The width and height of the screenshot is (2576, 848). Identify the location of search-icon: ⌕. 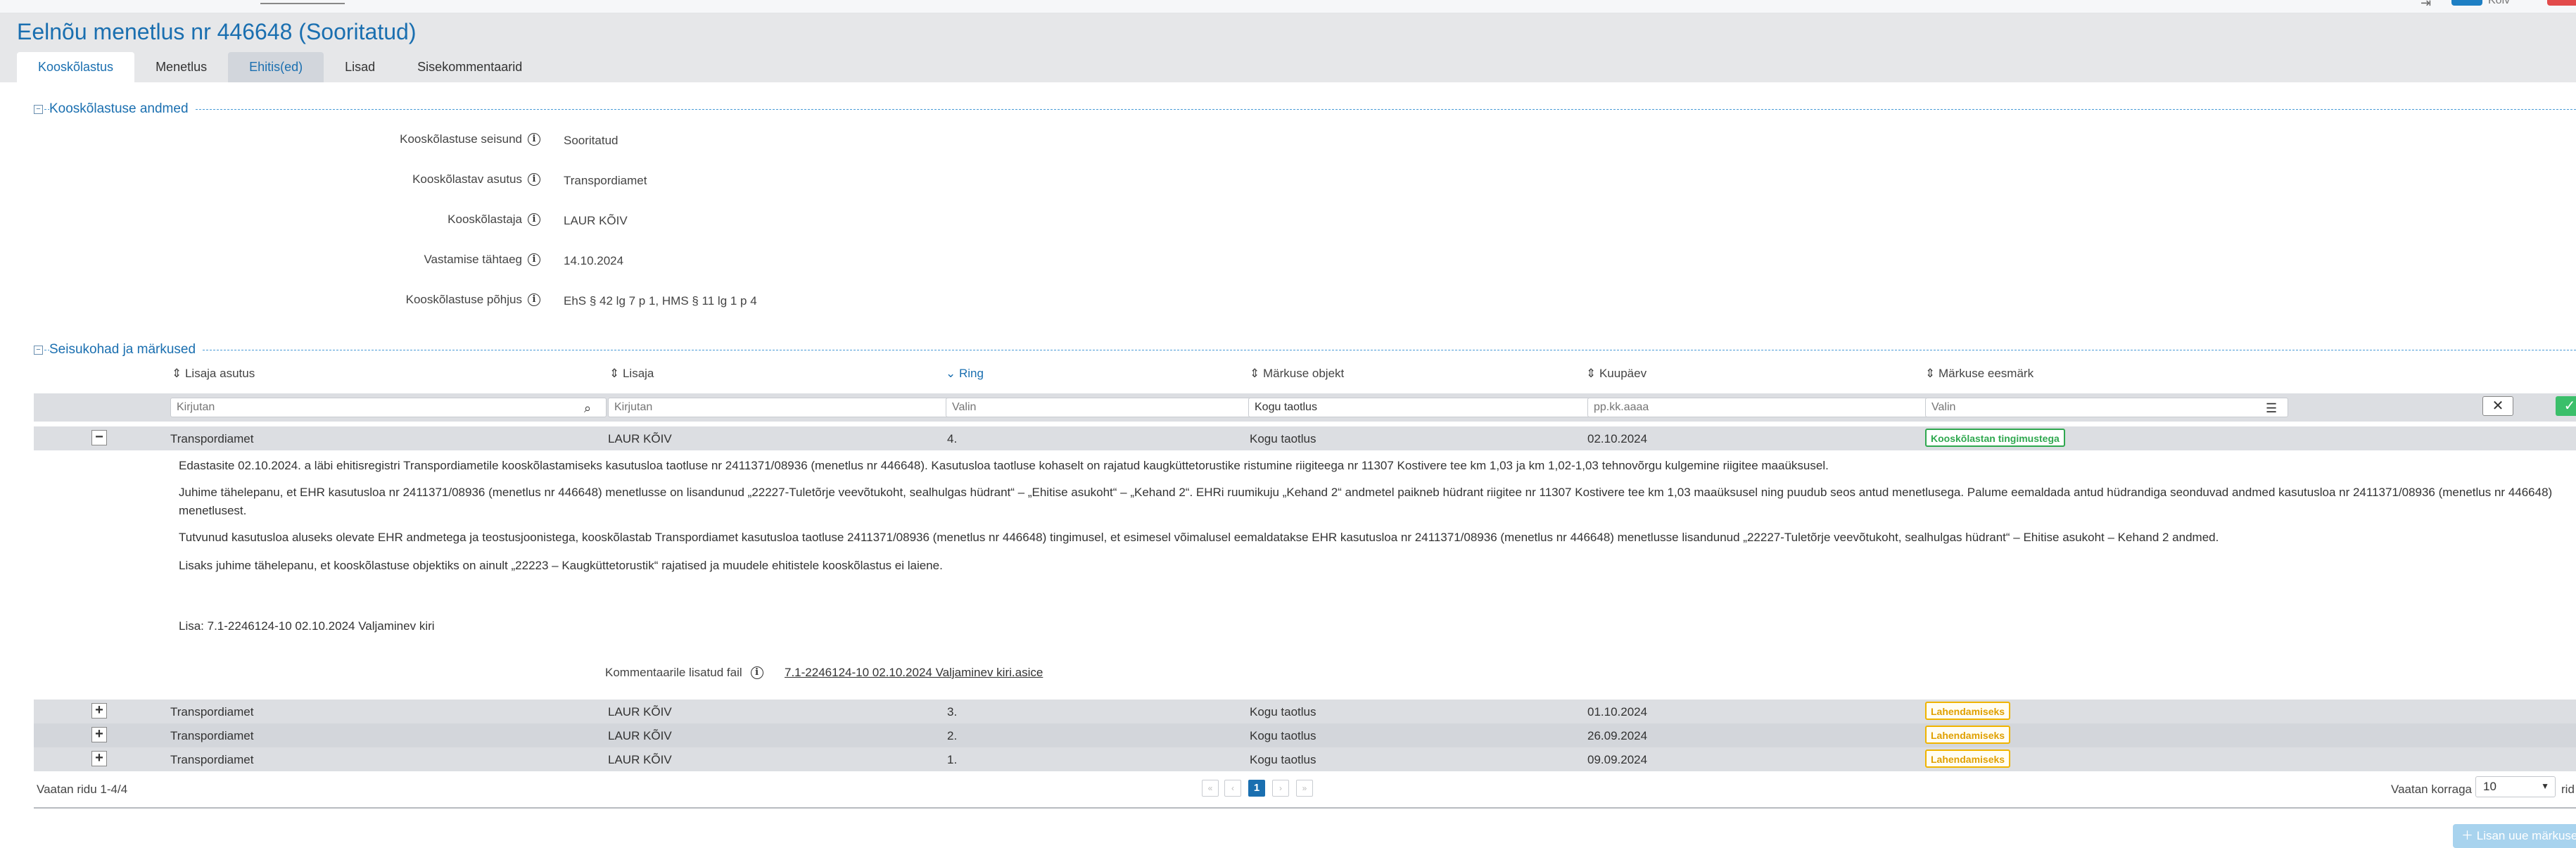
(587, 408).